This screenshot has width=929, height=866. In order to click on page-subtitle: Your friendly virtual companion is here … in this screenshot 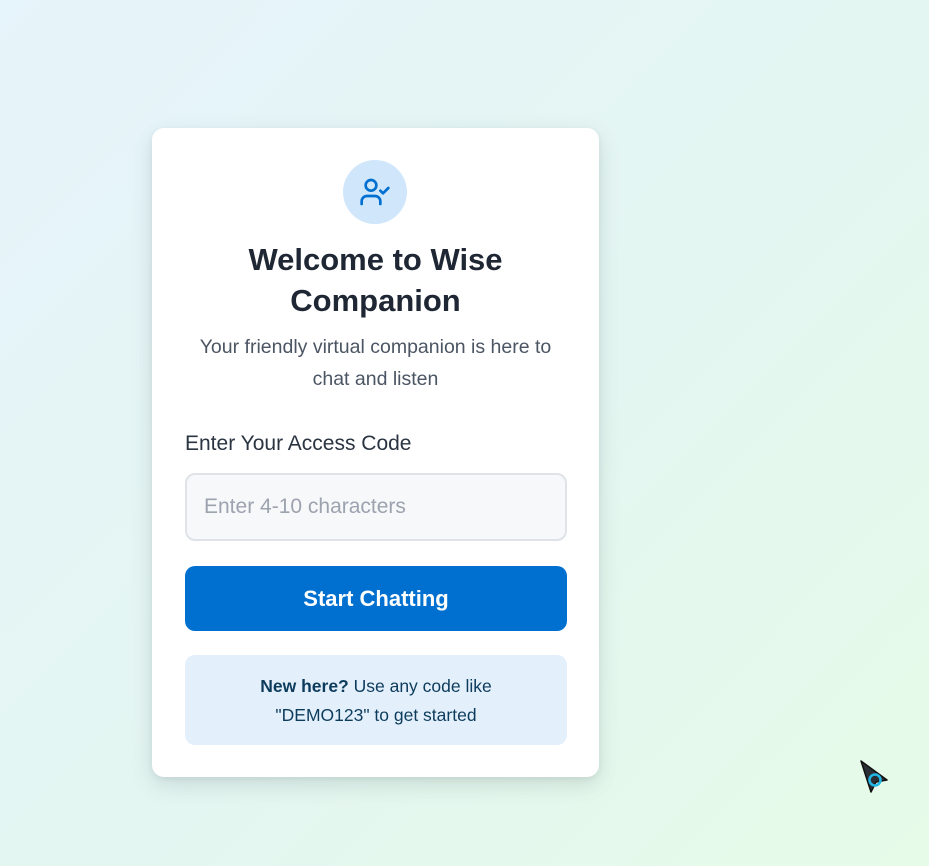, I will do `click(375, 363)`.